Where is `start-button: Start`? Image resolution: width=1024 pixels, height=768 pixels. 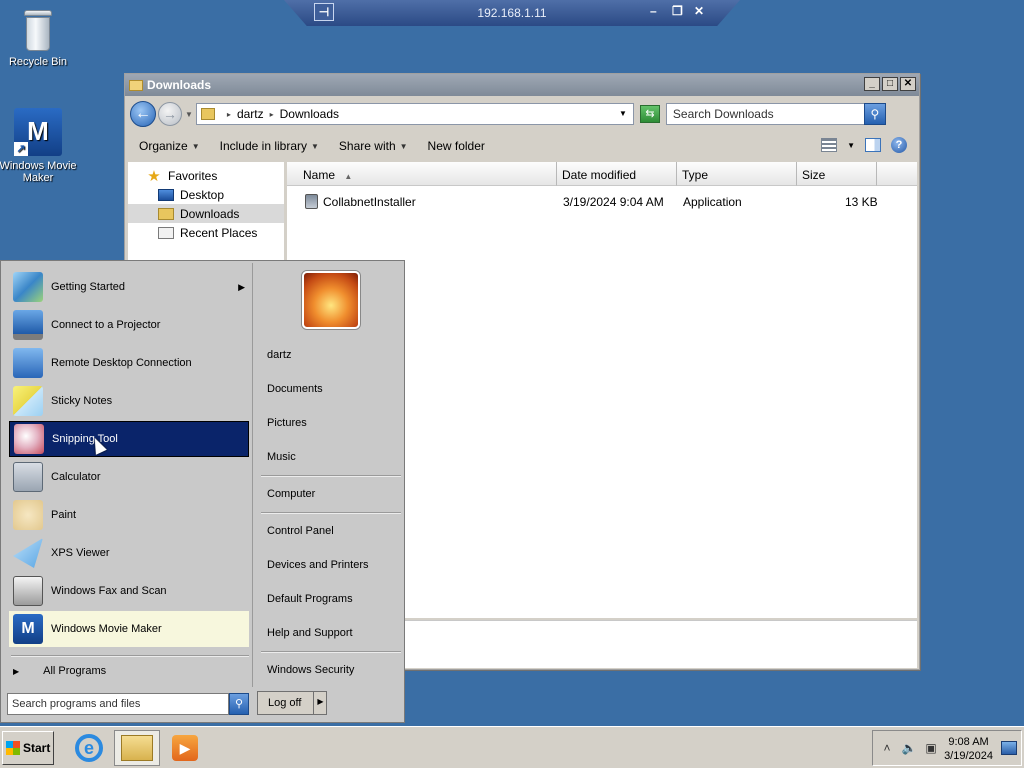 start-button: Start is located at coordinates (28, 748).